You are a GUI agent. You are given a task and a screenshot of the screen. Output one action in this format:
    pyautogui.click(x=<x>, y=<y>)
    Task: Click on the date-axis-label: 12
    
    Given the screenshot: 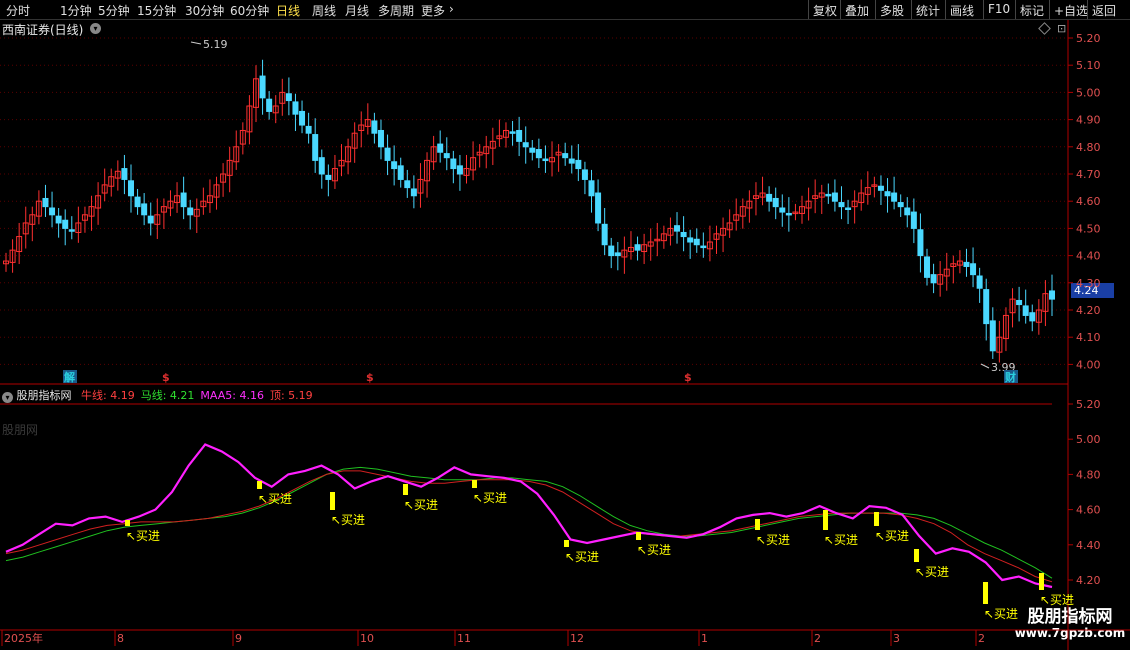 What is the action you would take?
    pyautogui.click(x=577, y=638)
    